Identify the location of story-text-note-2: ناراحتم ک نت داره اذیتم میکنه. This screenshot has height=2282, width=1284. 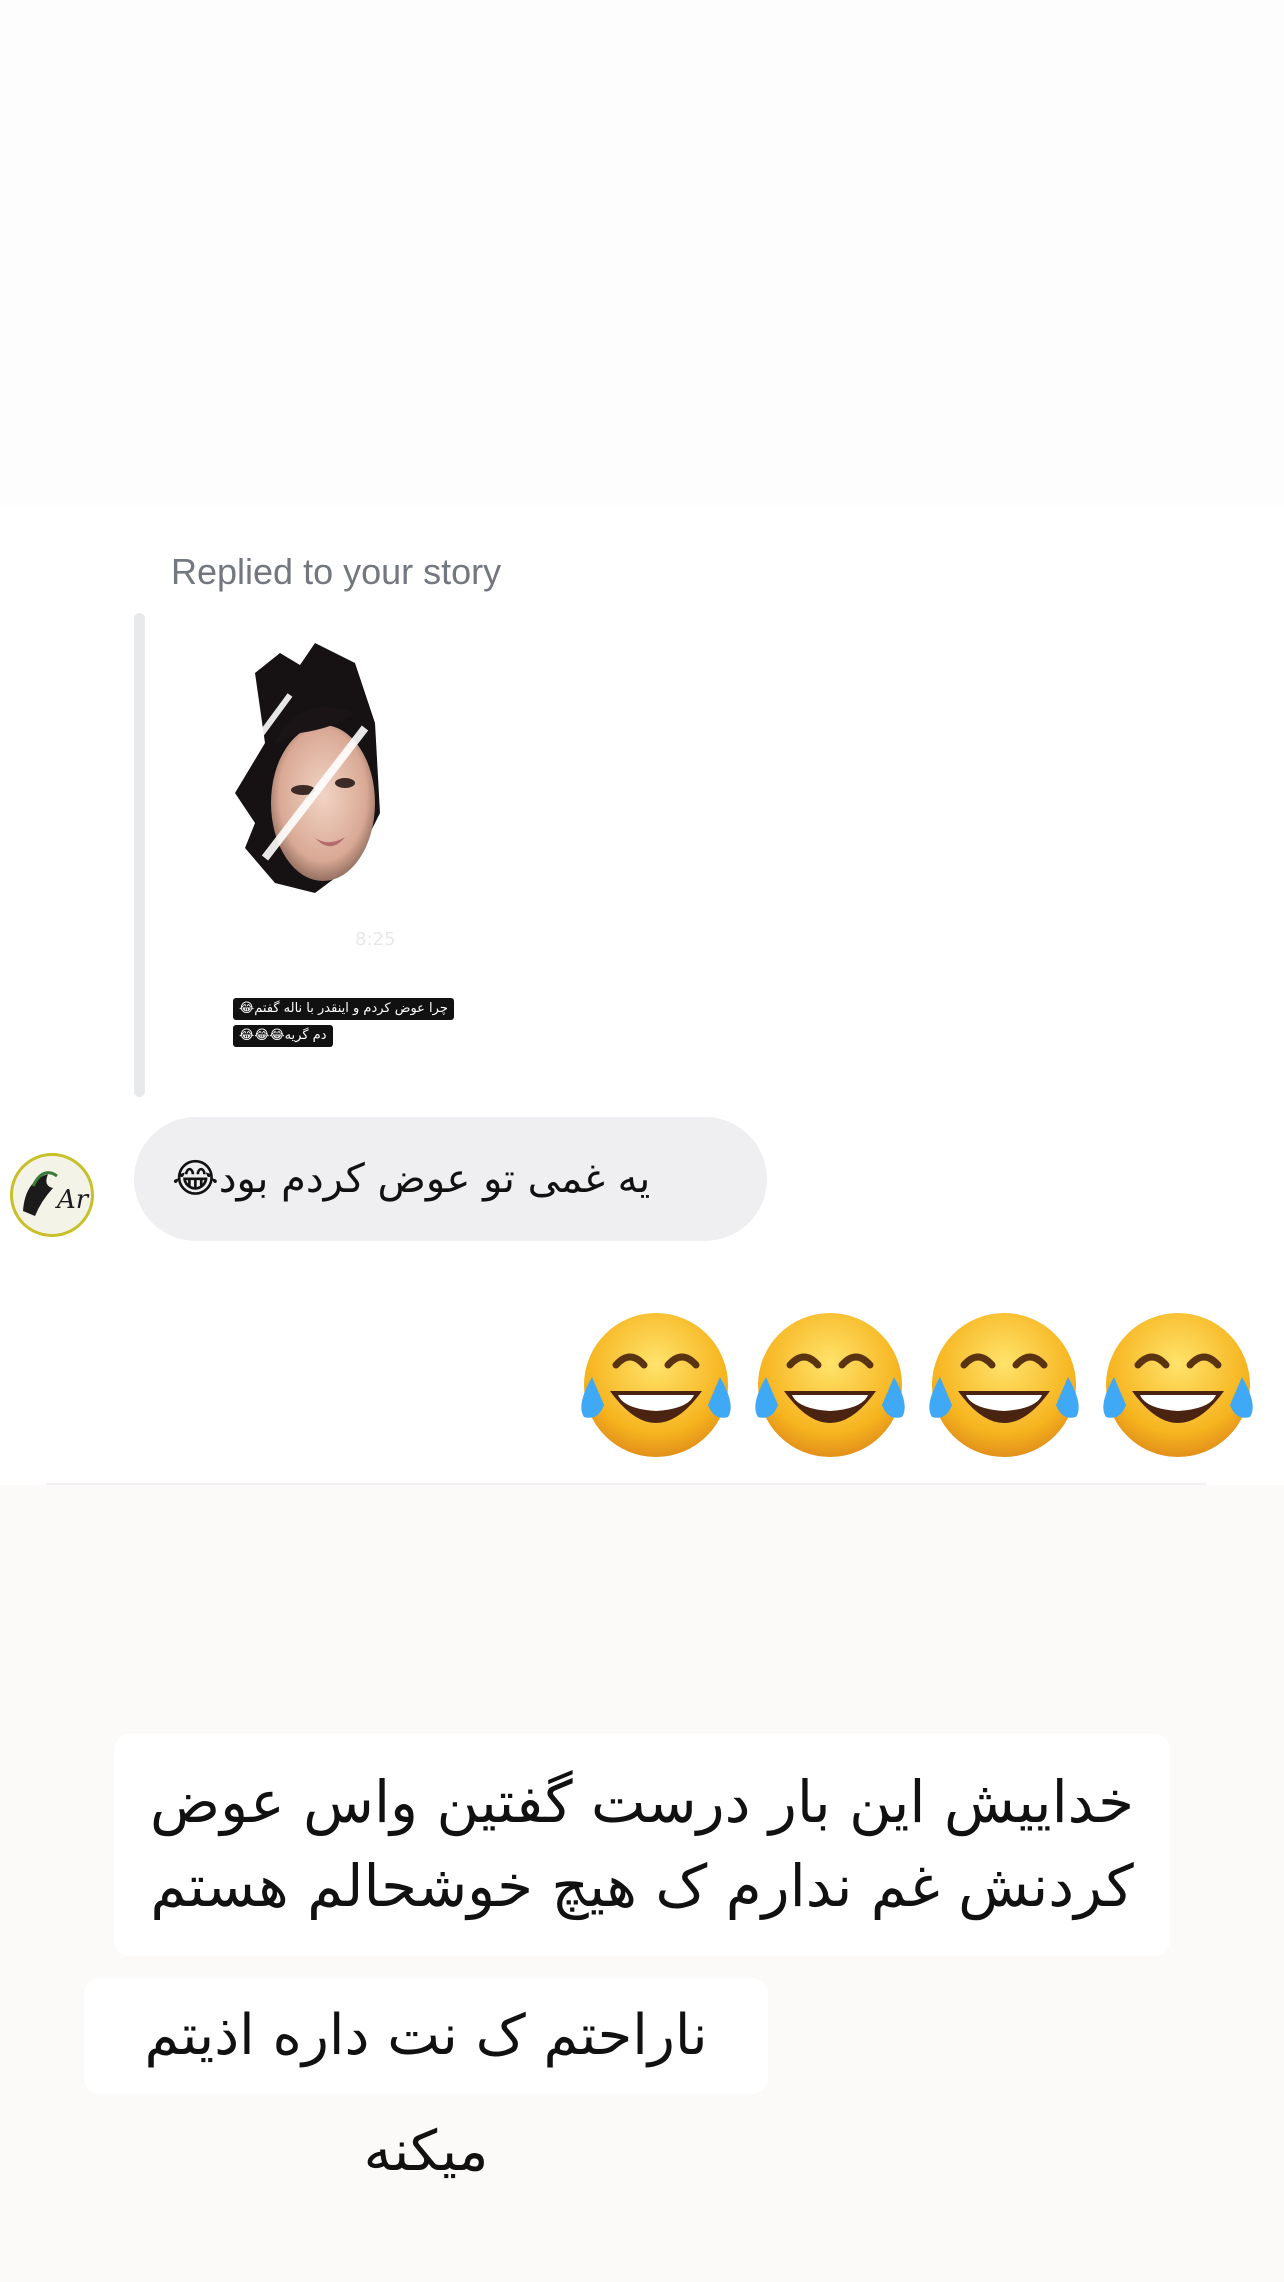
(426, 2081).